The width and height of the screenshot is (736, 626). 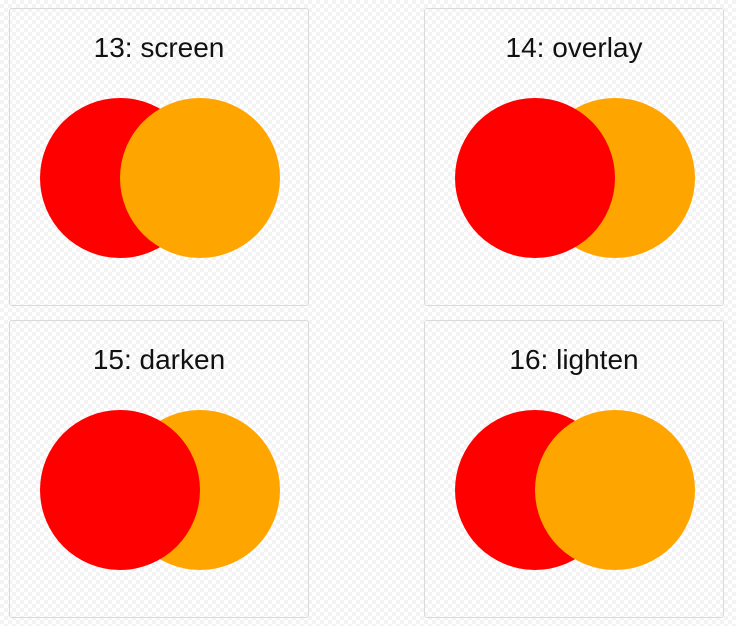 What do you see at coordinates (574, 47) in the screenshot?
I see `card-title: 14: overlay` at bounding box center [574, 47].